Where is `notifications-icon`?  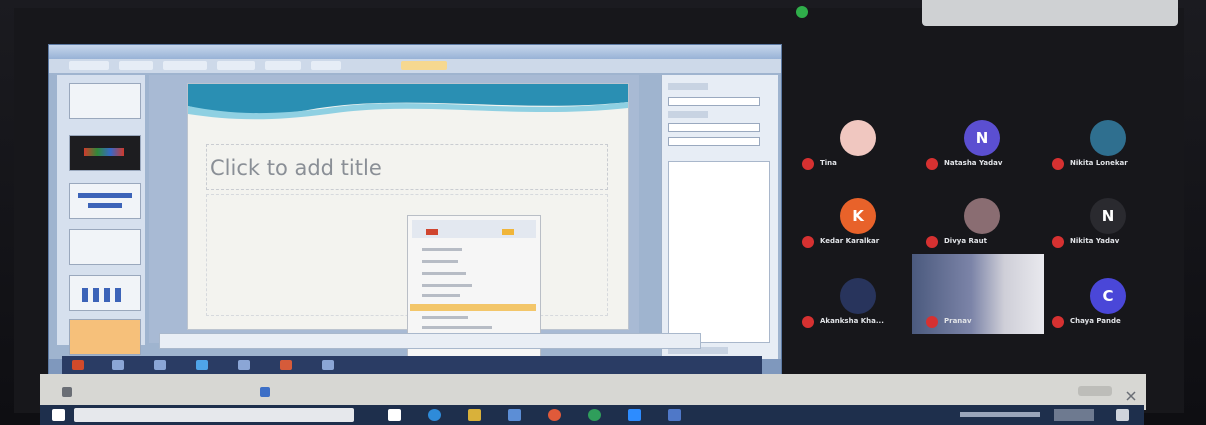 notifications-icon is located at coordinates (1122, 415).